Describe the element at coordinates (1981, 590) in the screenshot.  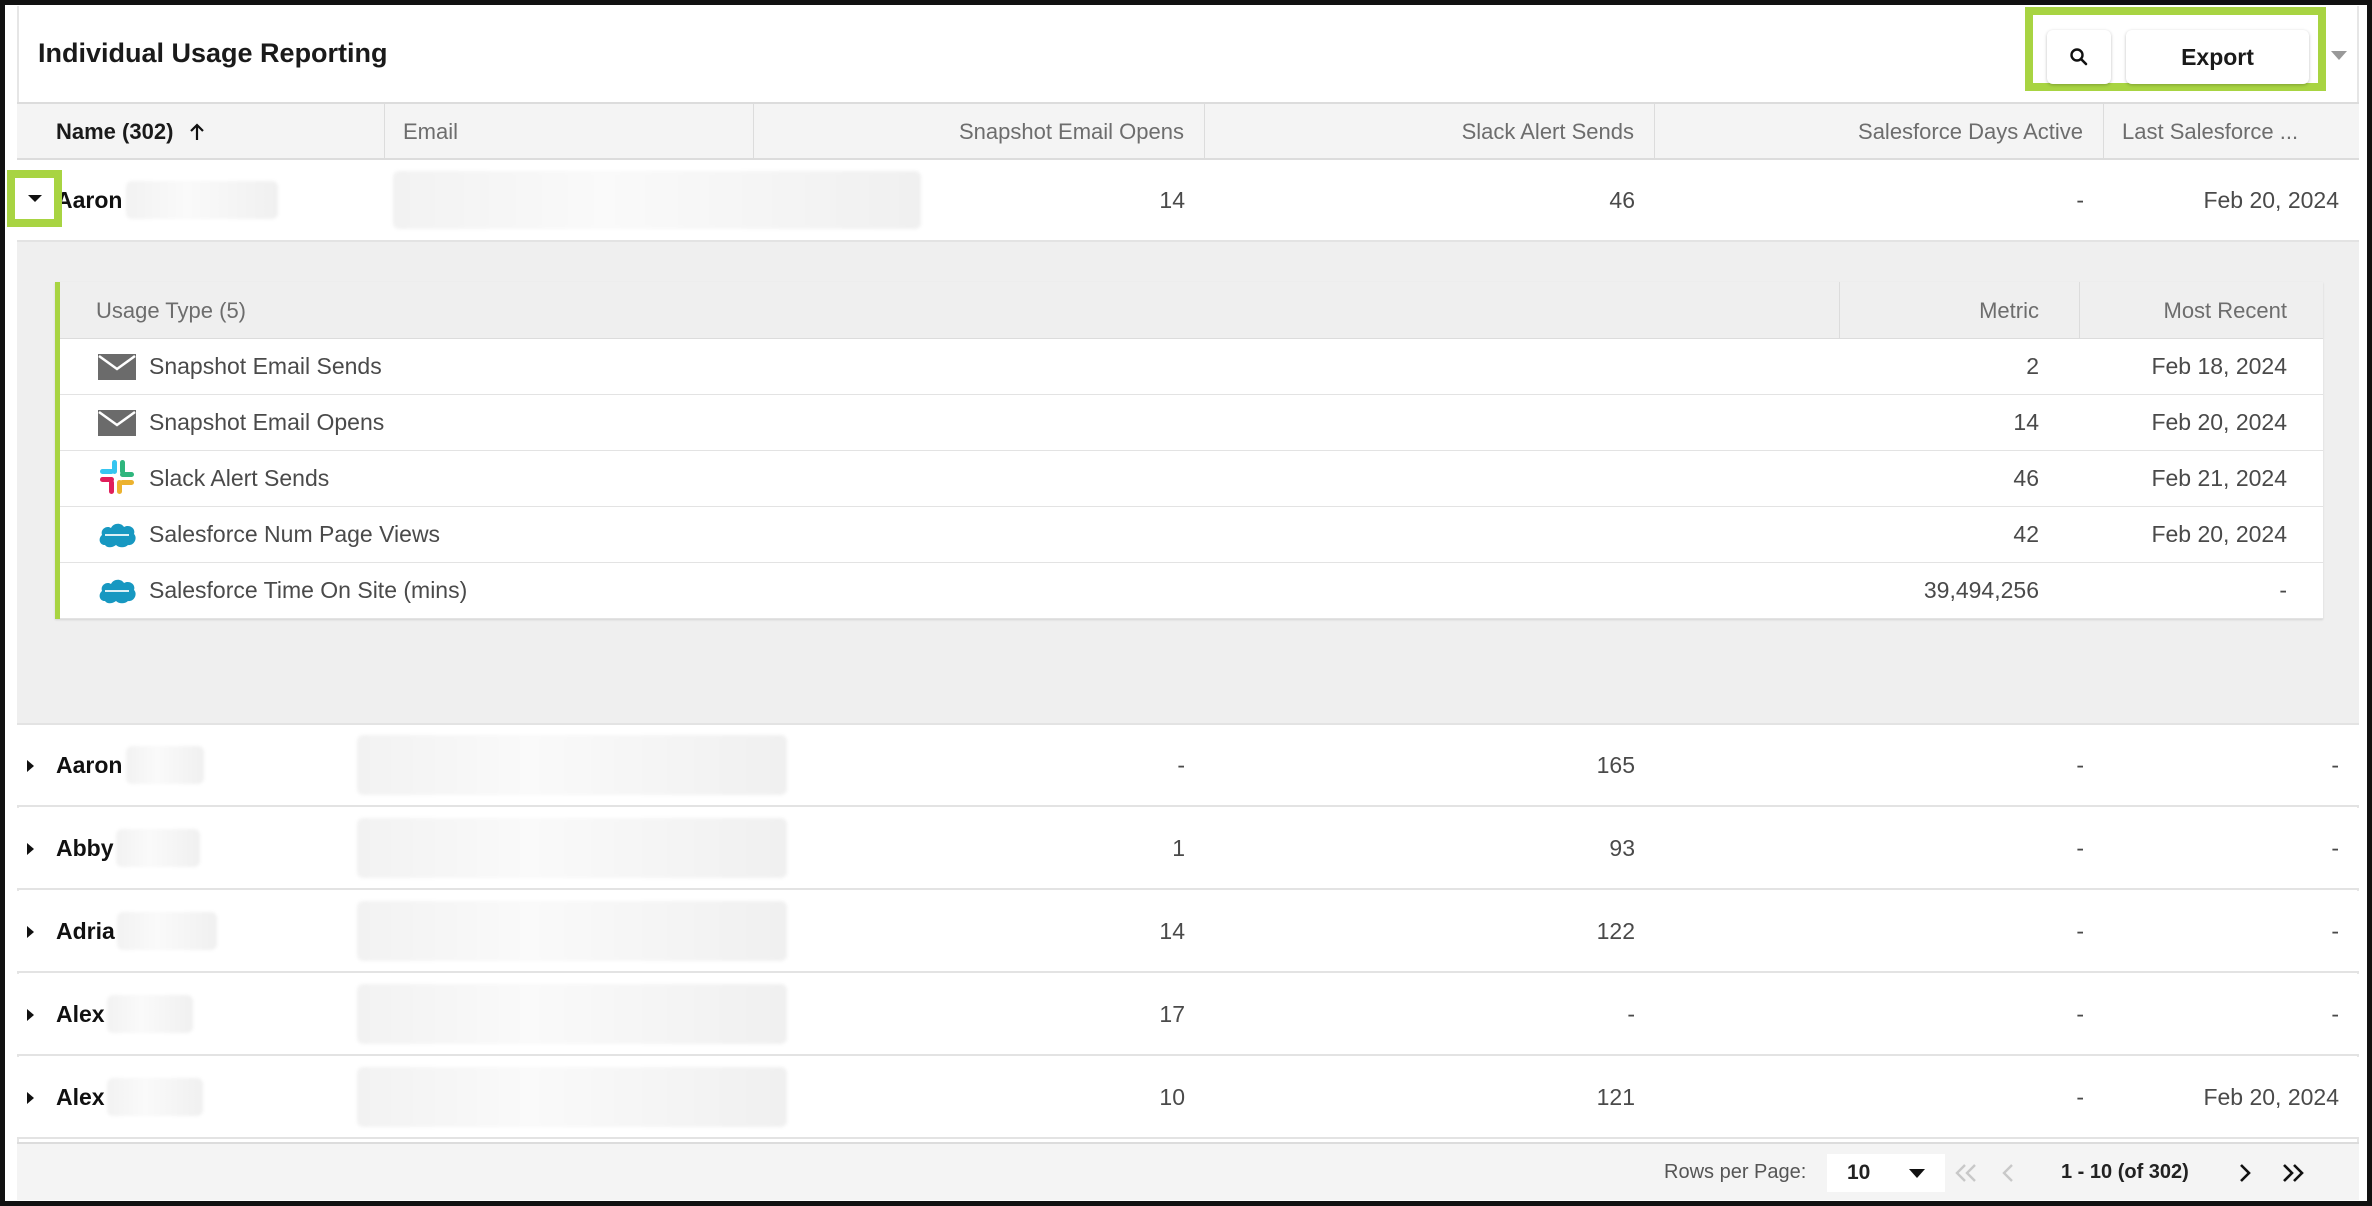
I see `usage-metric: 39,494,256` at that location.